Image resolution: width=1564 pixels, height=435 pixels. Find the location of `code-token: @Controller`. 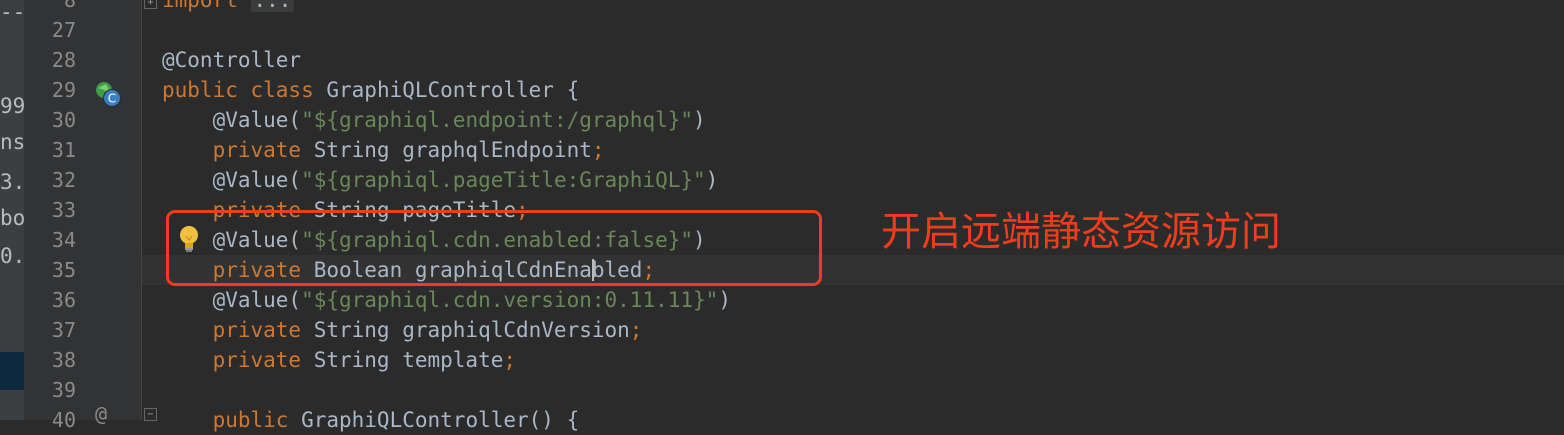

code-token: @Controller is located at coordinates (232, 60).